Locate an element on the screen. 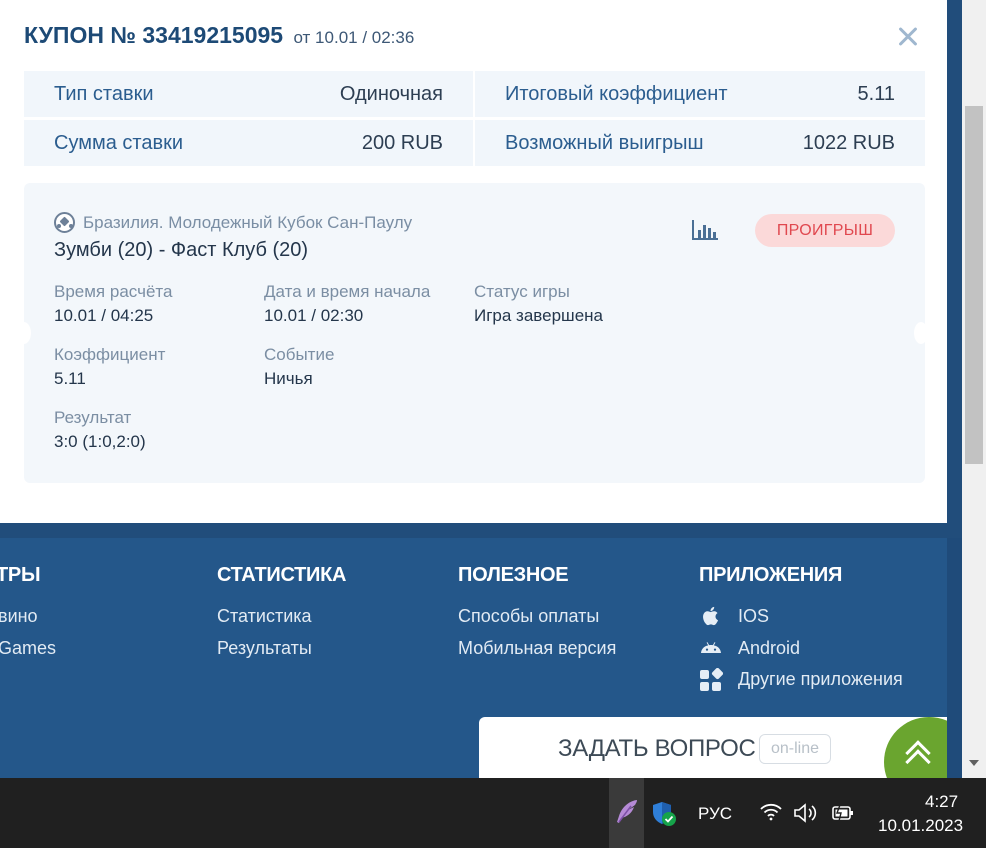  apps-grid-icon is located at coordinates (711, 679).